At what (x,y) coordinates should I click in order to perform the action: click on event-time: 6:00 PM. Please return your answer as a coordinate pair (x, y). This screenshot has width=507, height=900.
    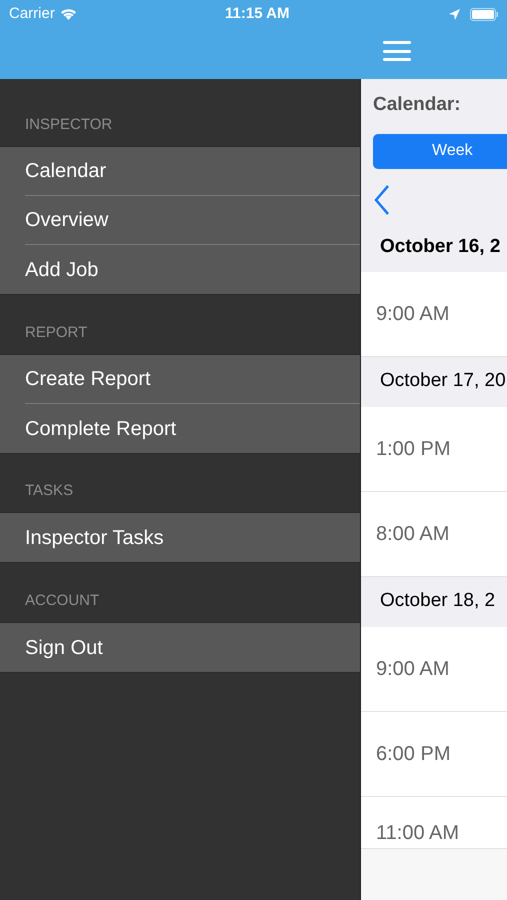
    Looking at the image, I should click on (413, 753).